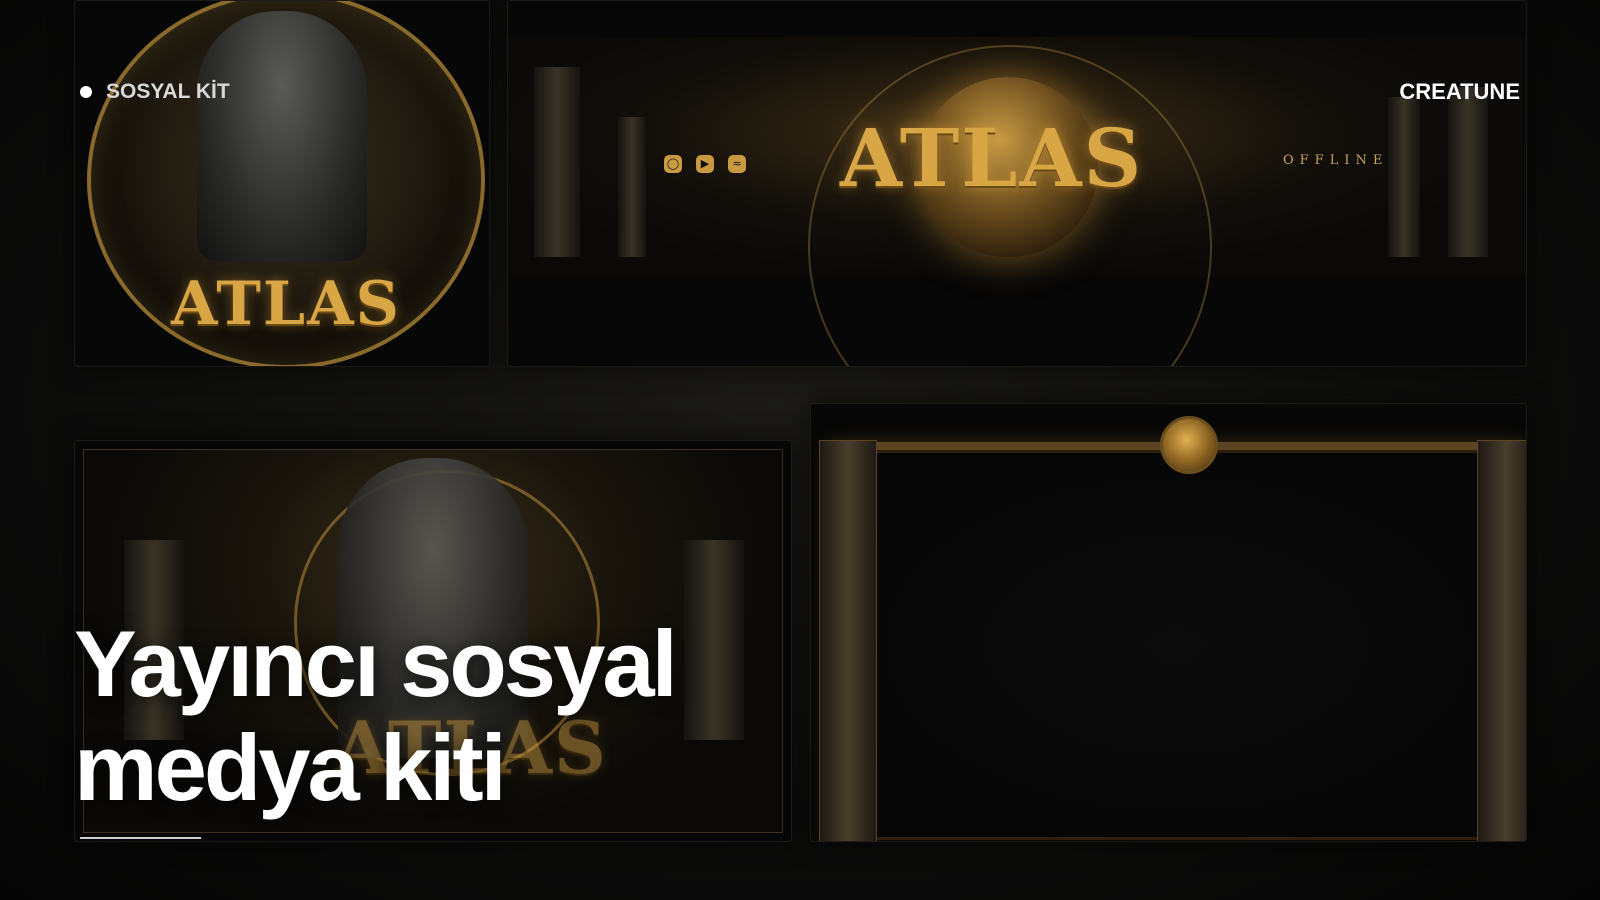  What do you see at coordinates (1189, 445) in the screenshot?
I see `globe-medallion-icon` at bounding box center [1189, 445].